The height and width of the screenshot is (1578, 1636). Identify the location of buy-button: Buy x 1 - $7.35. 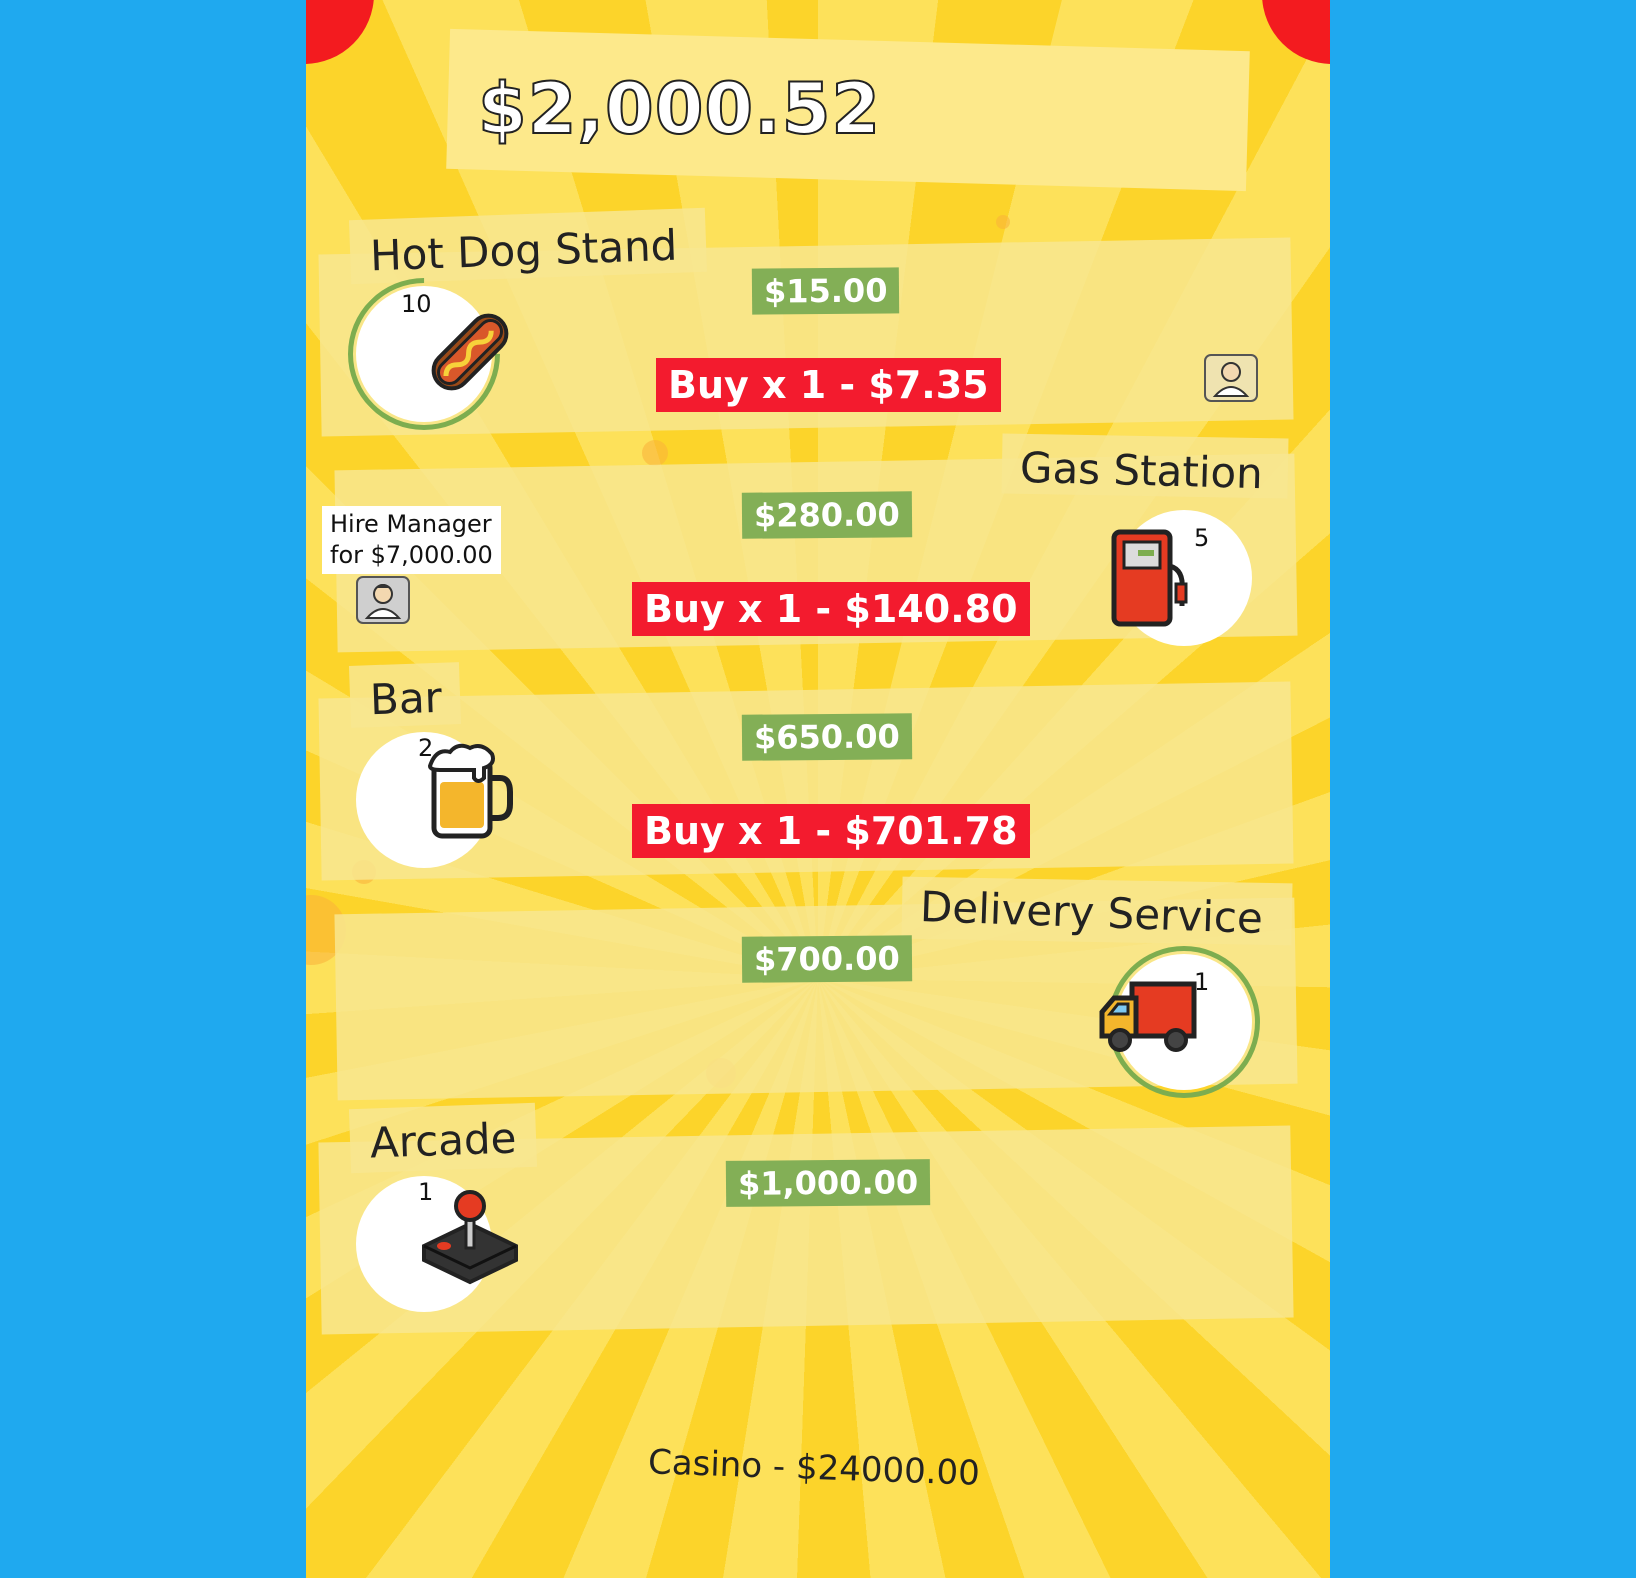
(828, 385).